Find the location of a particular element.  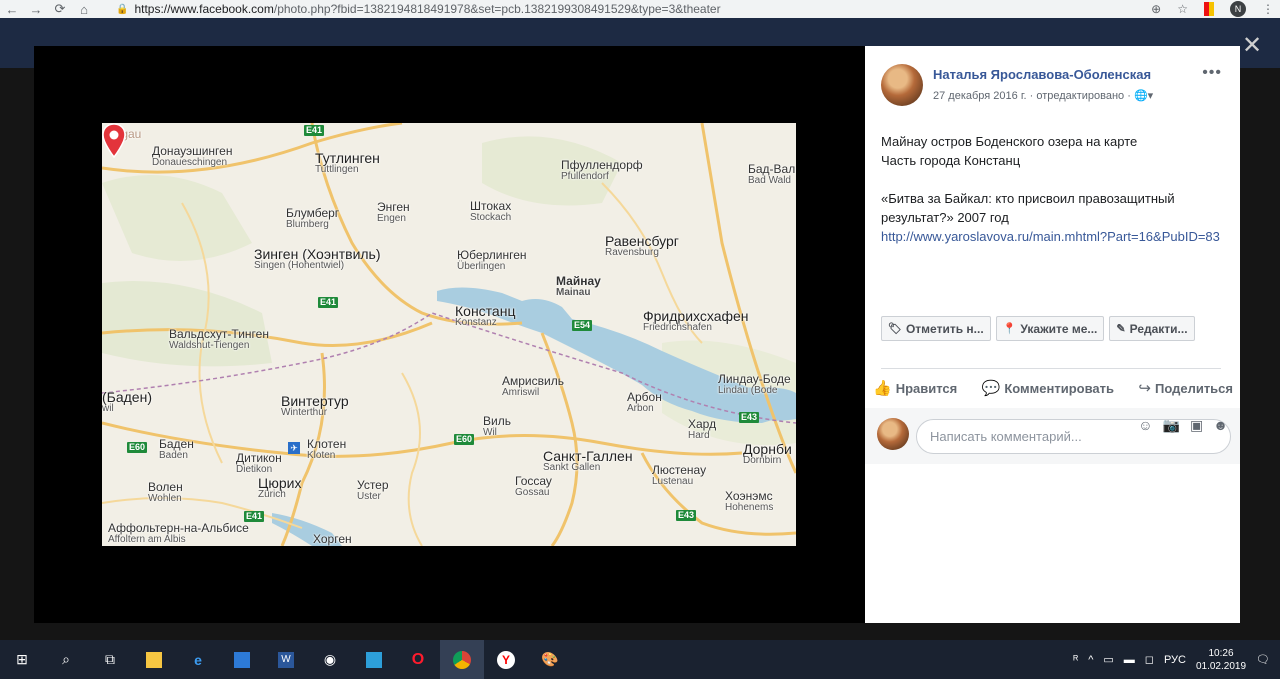

map-label: Цюрих Zürich is located at coordinates (280, 487).